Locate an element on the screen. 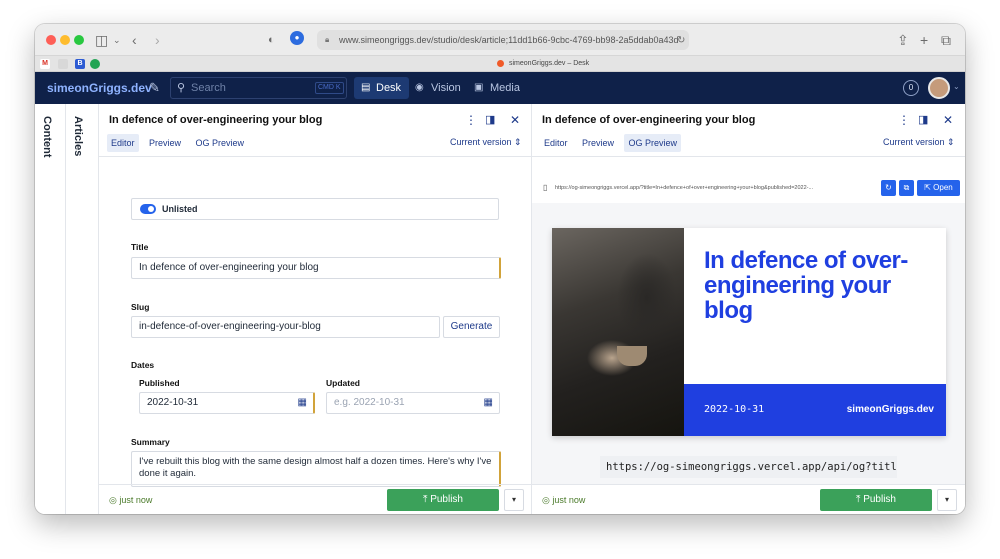 The width and height of the screenshot is (1000, 559). nav-vision: ◉ Vision is located at coordinates (437, 88).